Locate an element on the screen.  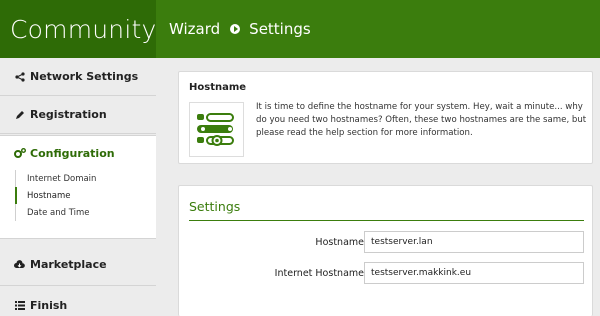
sidebar-item-label: Network Settings is located at coordinates (84, 76).